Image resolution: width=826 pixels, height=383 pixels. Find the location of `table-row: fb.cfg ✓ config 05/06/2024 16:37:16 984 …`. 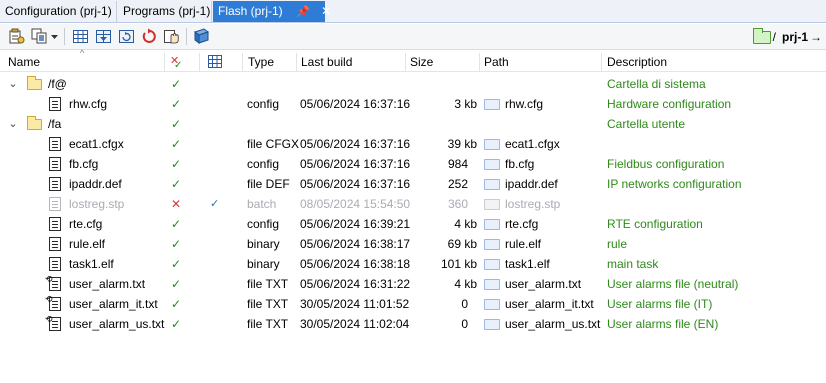

table-row: fb.cfg ✓ config 05/06/2024 16:37:16 984 … is located at coordinates (413, 164).